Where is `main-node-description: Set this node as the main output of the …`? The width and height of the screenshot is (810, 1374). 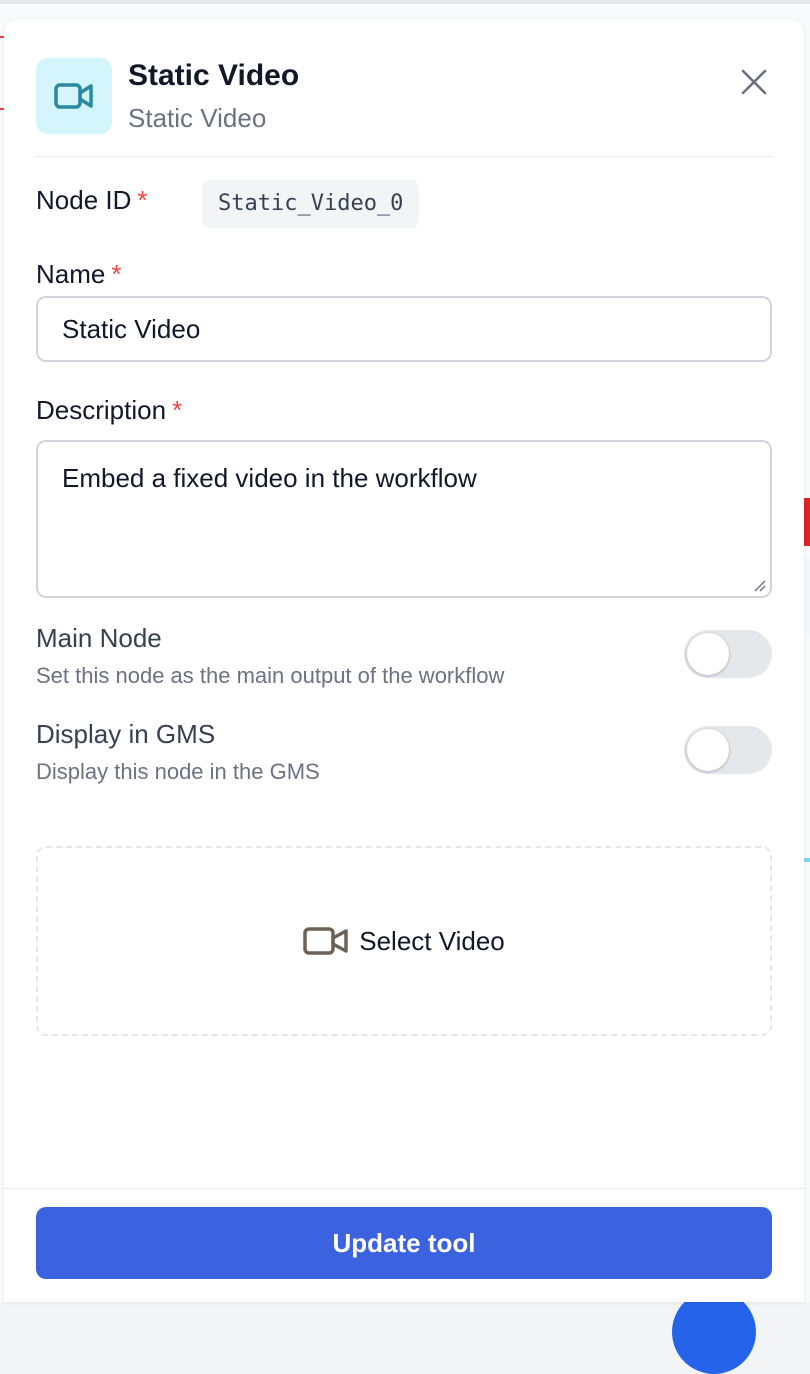
main-node-description: Set this node as the main output of the … is located at coordinates (270, 675).